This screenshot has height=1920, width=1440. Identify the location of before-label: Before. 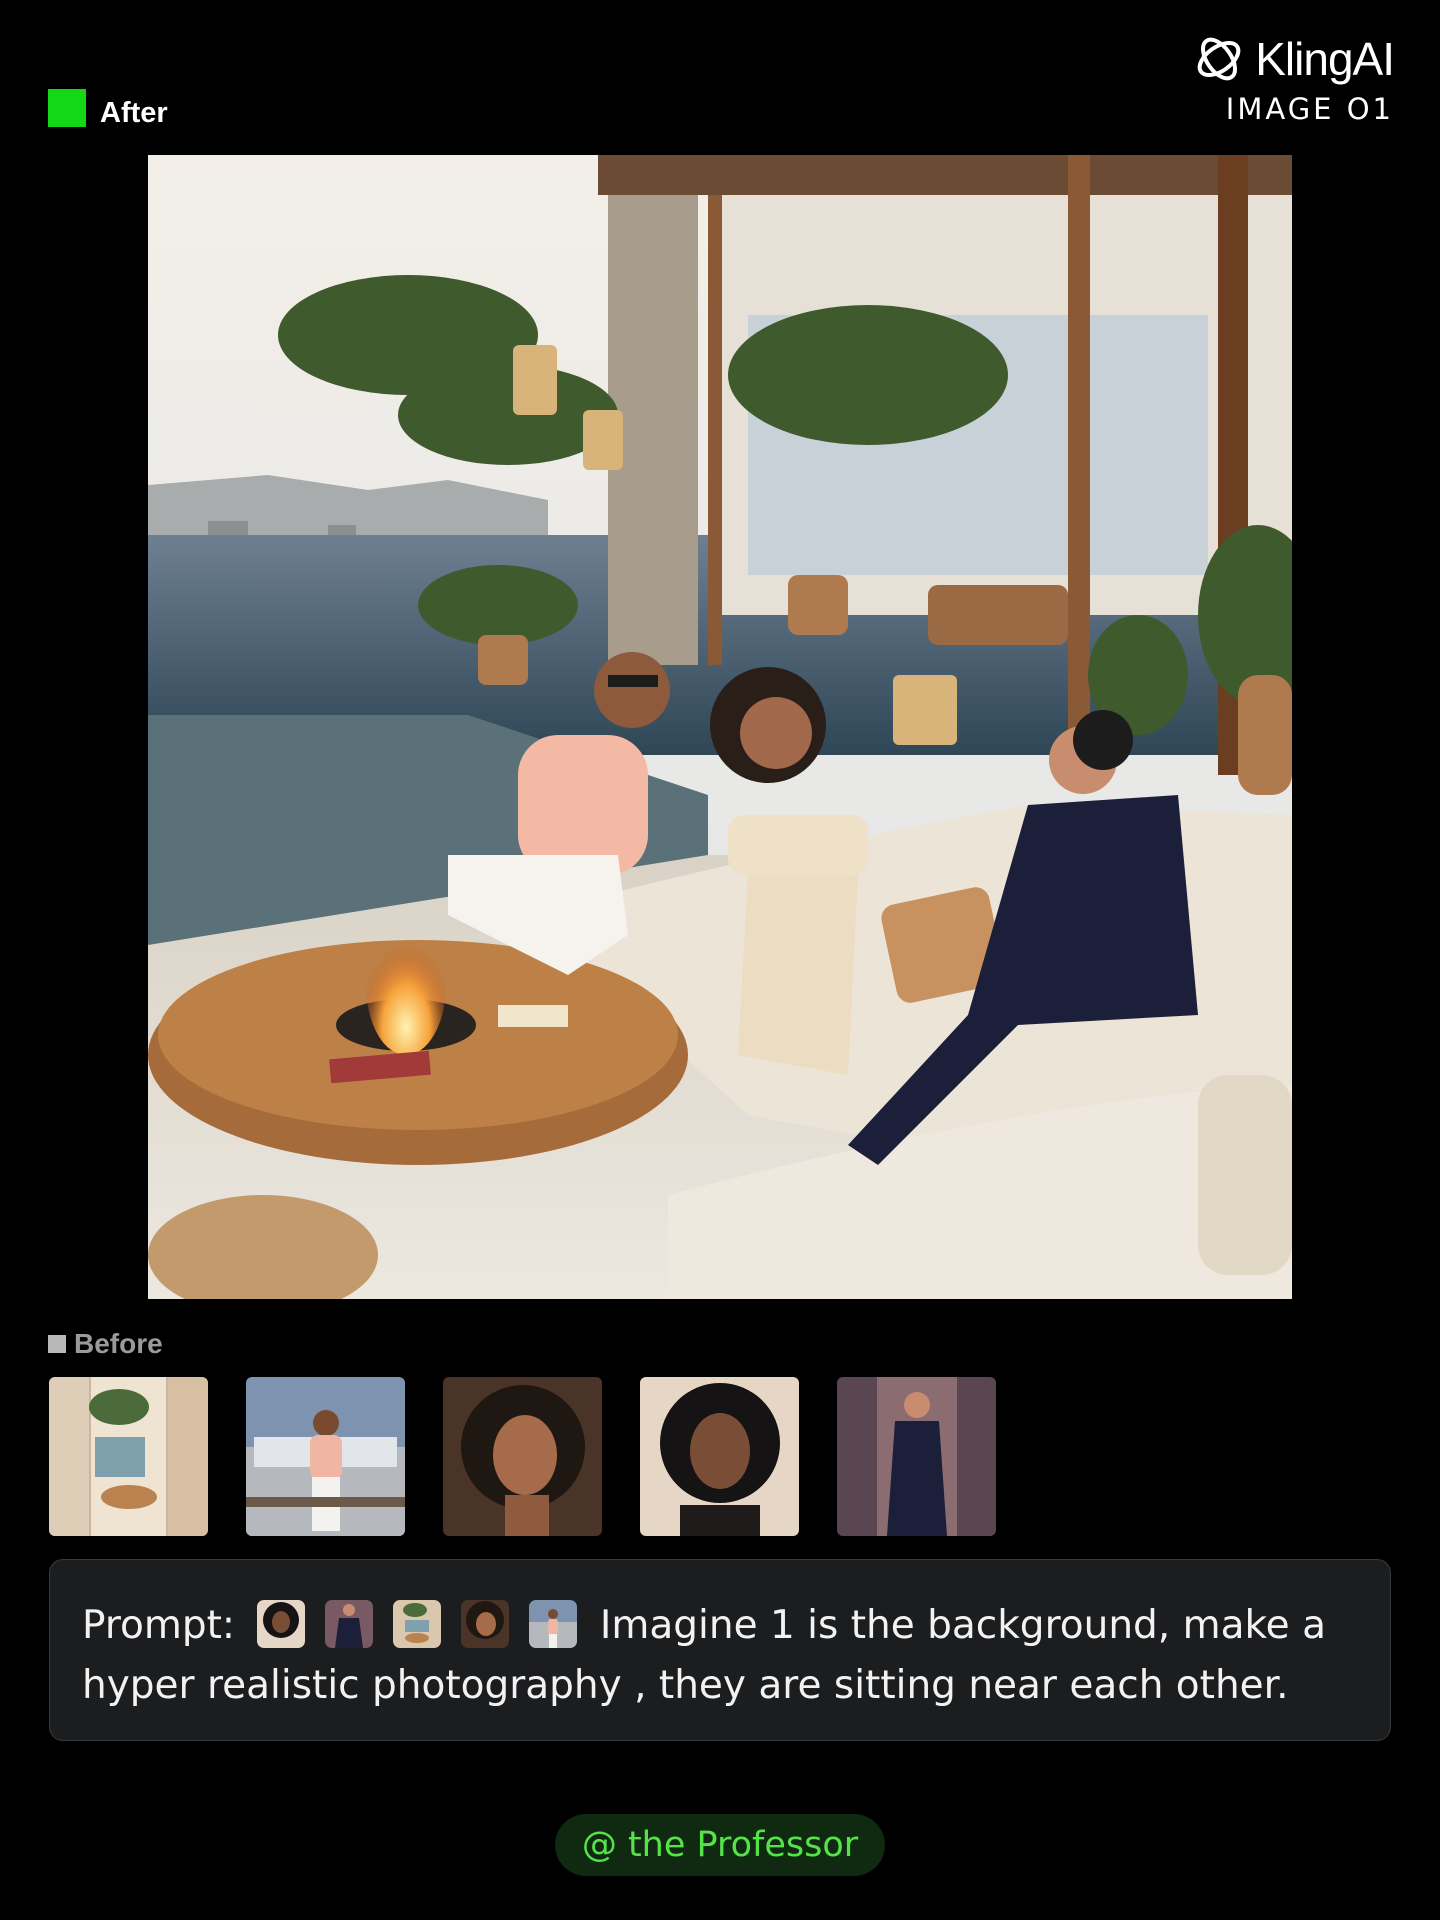
(105, 1344).